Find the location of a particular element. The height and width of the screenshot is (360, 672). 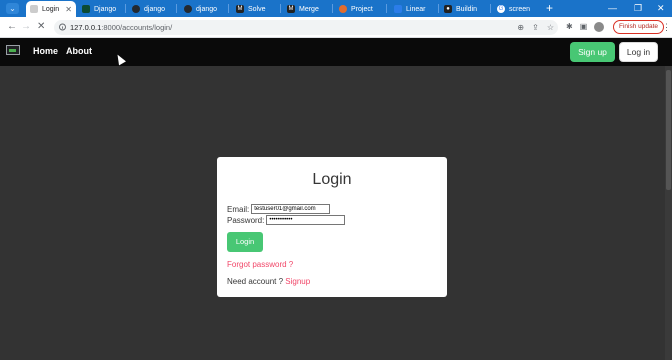

close-window-icon: ✕ is located at coordinates (661, 8).